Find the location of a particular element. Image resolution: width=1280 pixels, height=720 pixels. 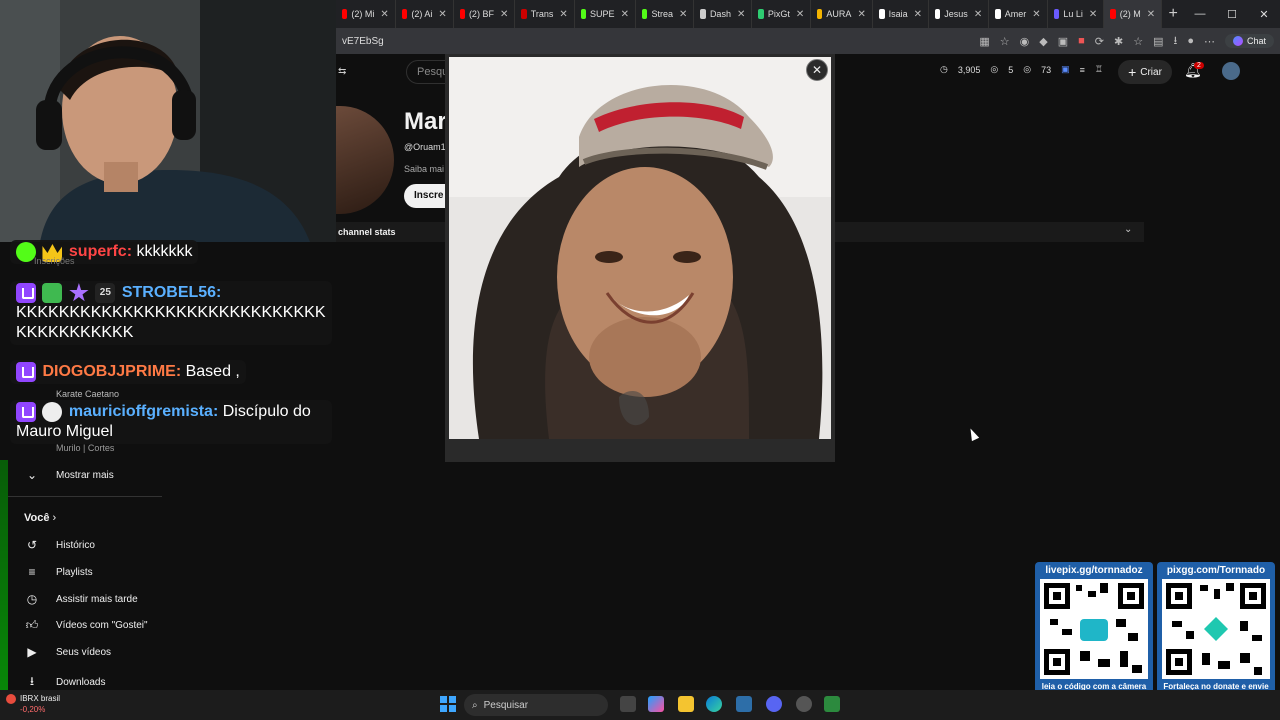

tab-label: SUPE is located at coordinates (602, 14).